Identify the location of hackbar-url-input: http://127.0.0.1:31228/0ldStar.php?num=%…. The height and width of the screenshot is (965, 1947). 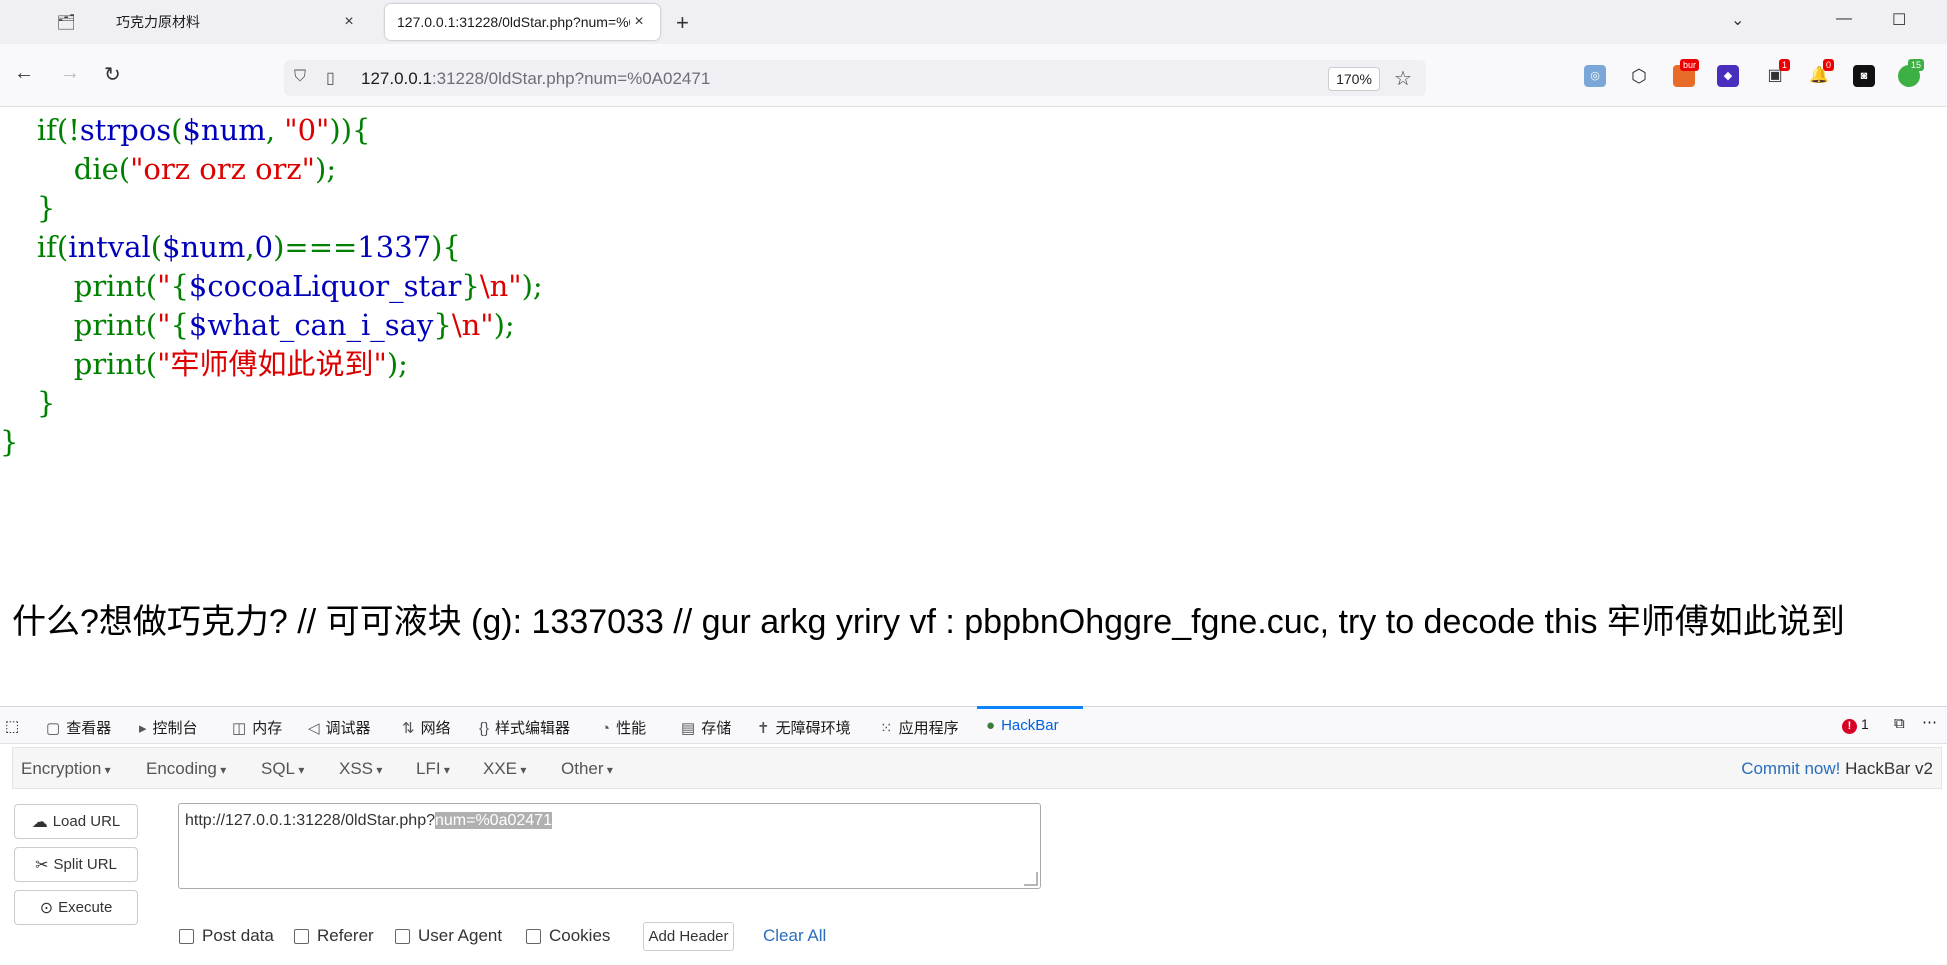
(609, 846).